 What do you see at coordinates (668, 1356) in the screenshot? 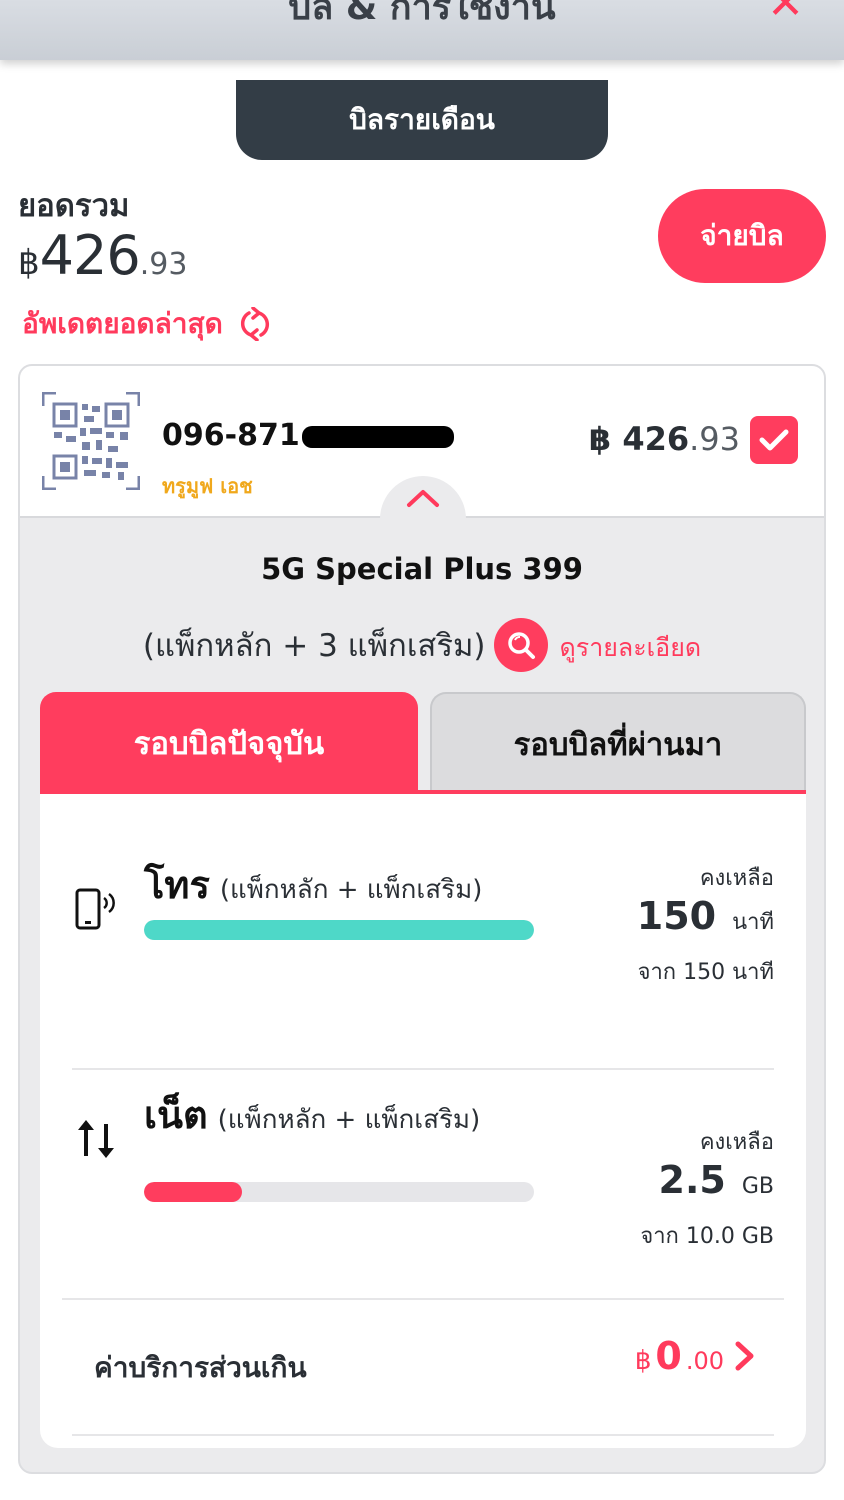
I see `extra-charge-integer: 0` at bounding box center [668, 1356].